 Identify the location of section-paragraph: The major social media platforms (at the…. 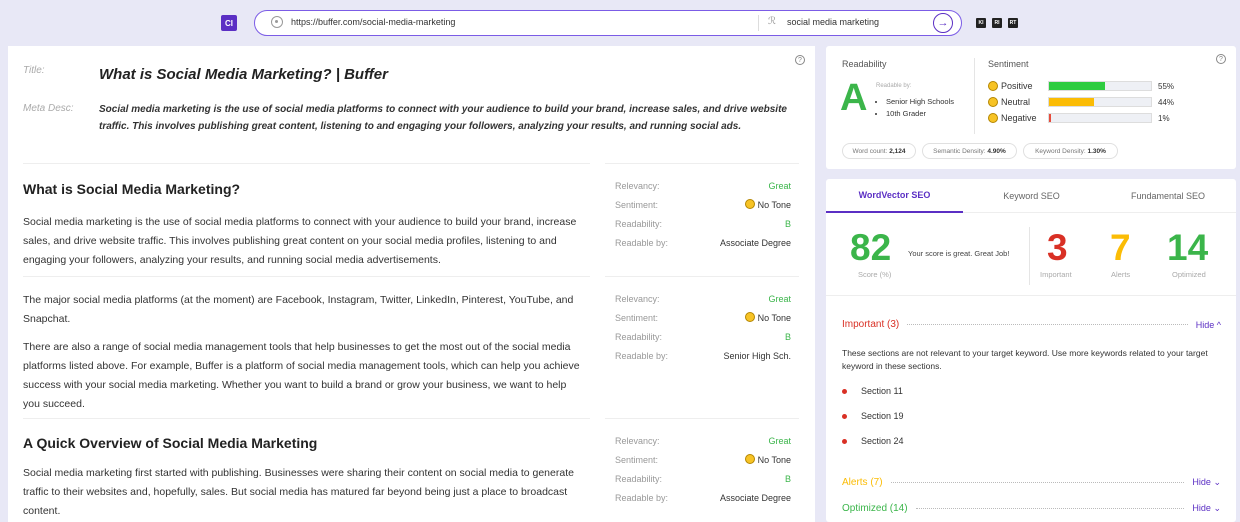
(298, 309).